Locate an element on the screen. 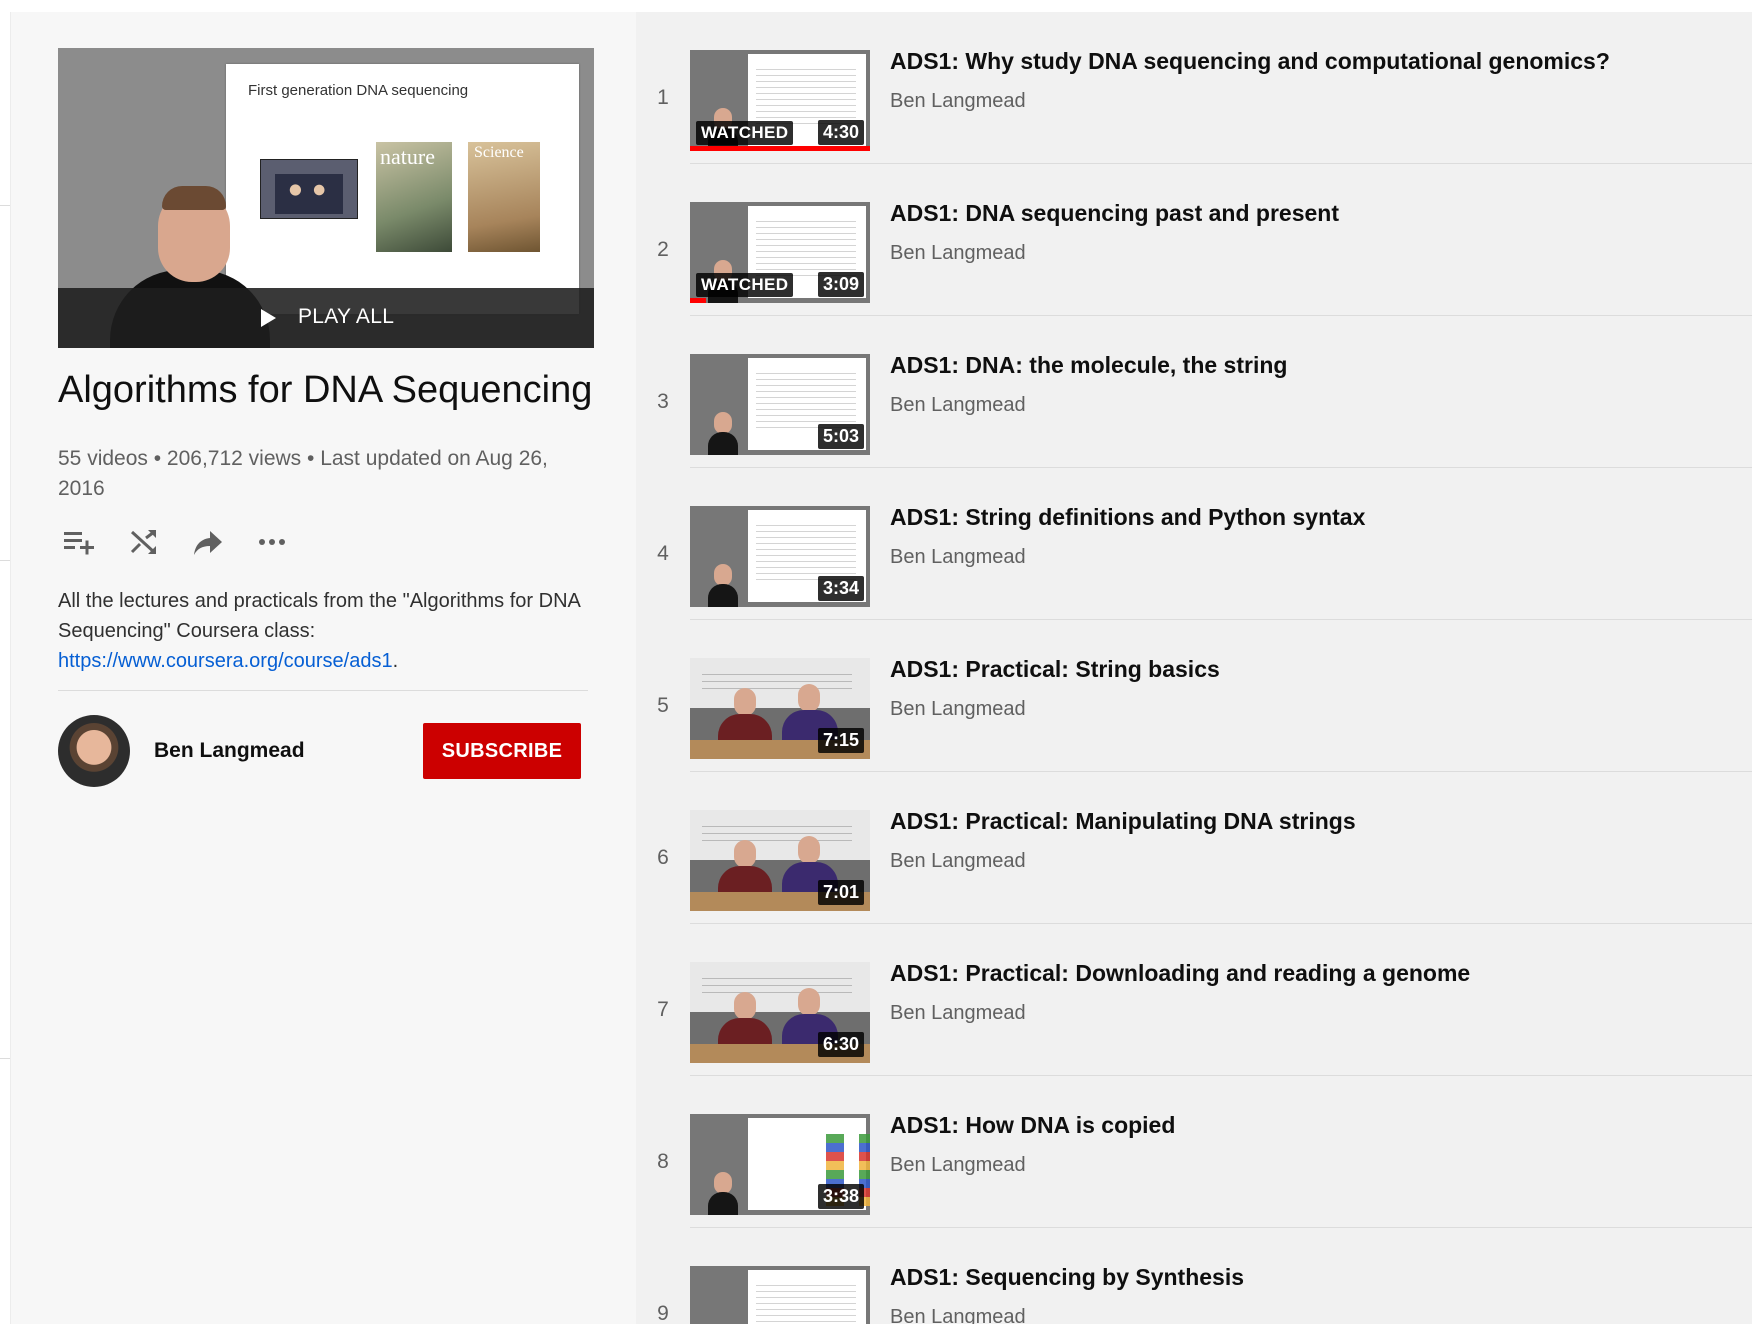 This screenshot has width=1752, height=1324. description-link: https://www.coursera.org/course/ads1 is located at coordinates (225, 661).